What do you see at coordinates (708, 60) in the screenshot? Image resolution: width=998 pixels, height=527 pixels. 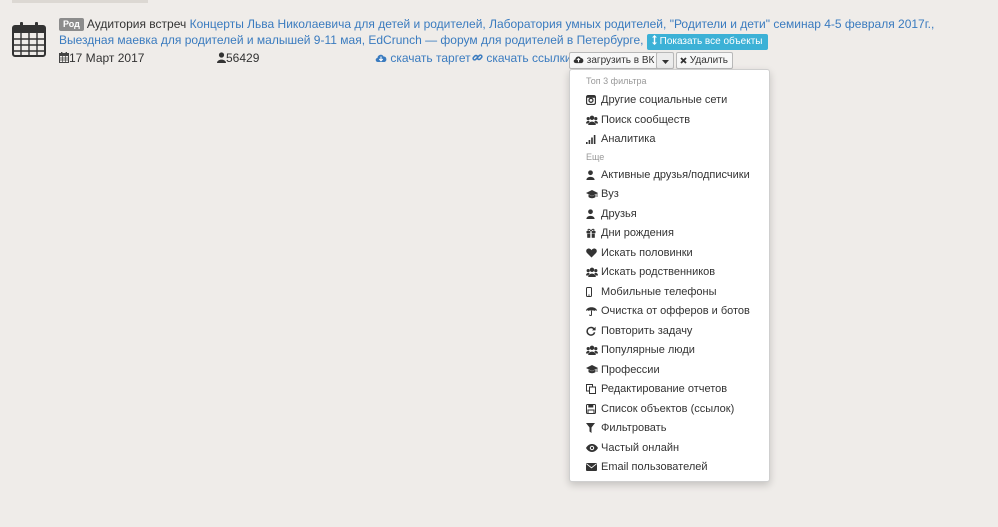 I see `delete-label: Удалить` at bounding box center [708, 60].